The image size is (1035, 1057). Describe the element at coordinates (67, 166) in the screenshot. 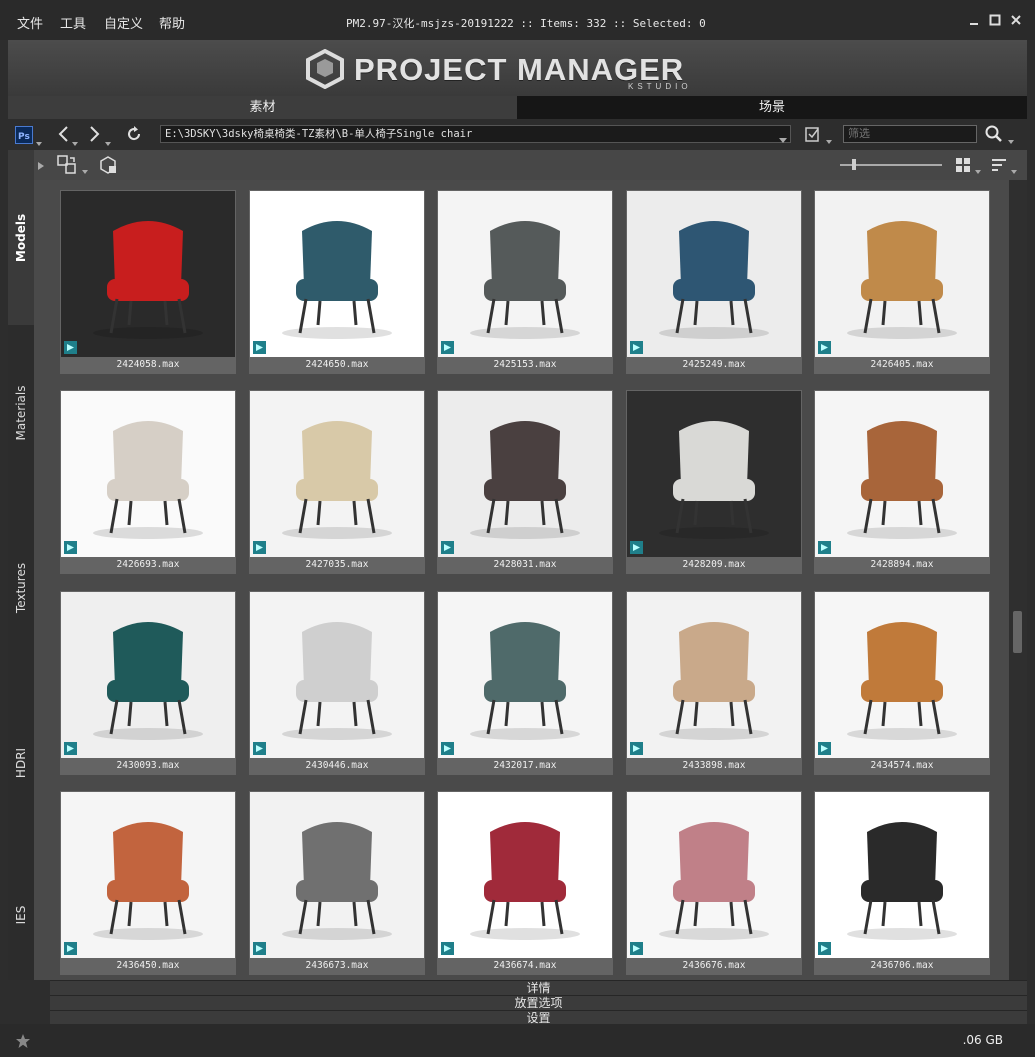

I see `sync-icon` at that location.